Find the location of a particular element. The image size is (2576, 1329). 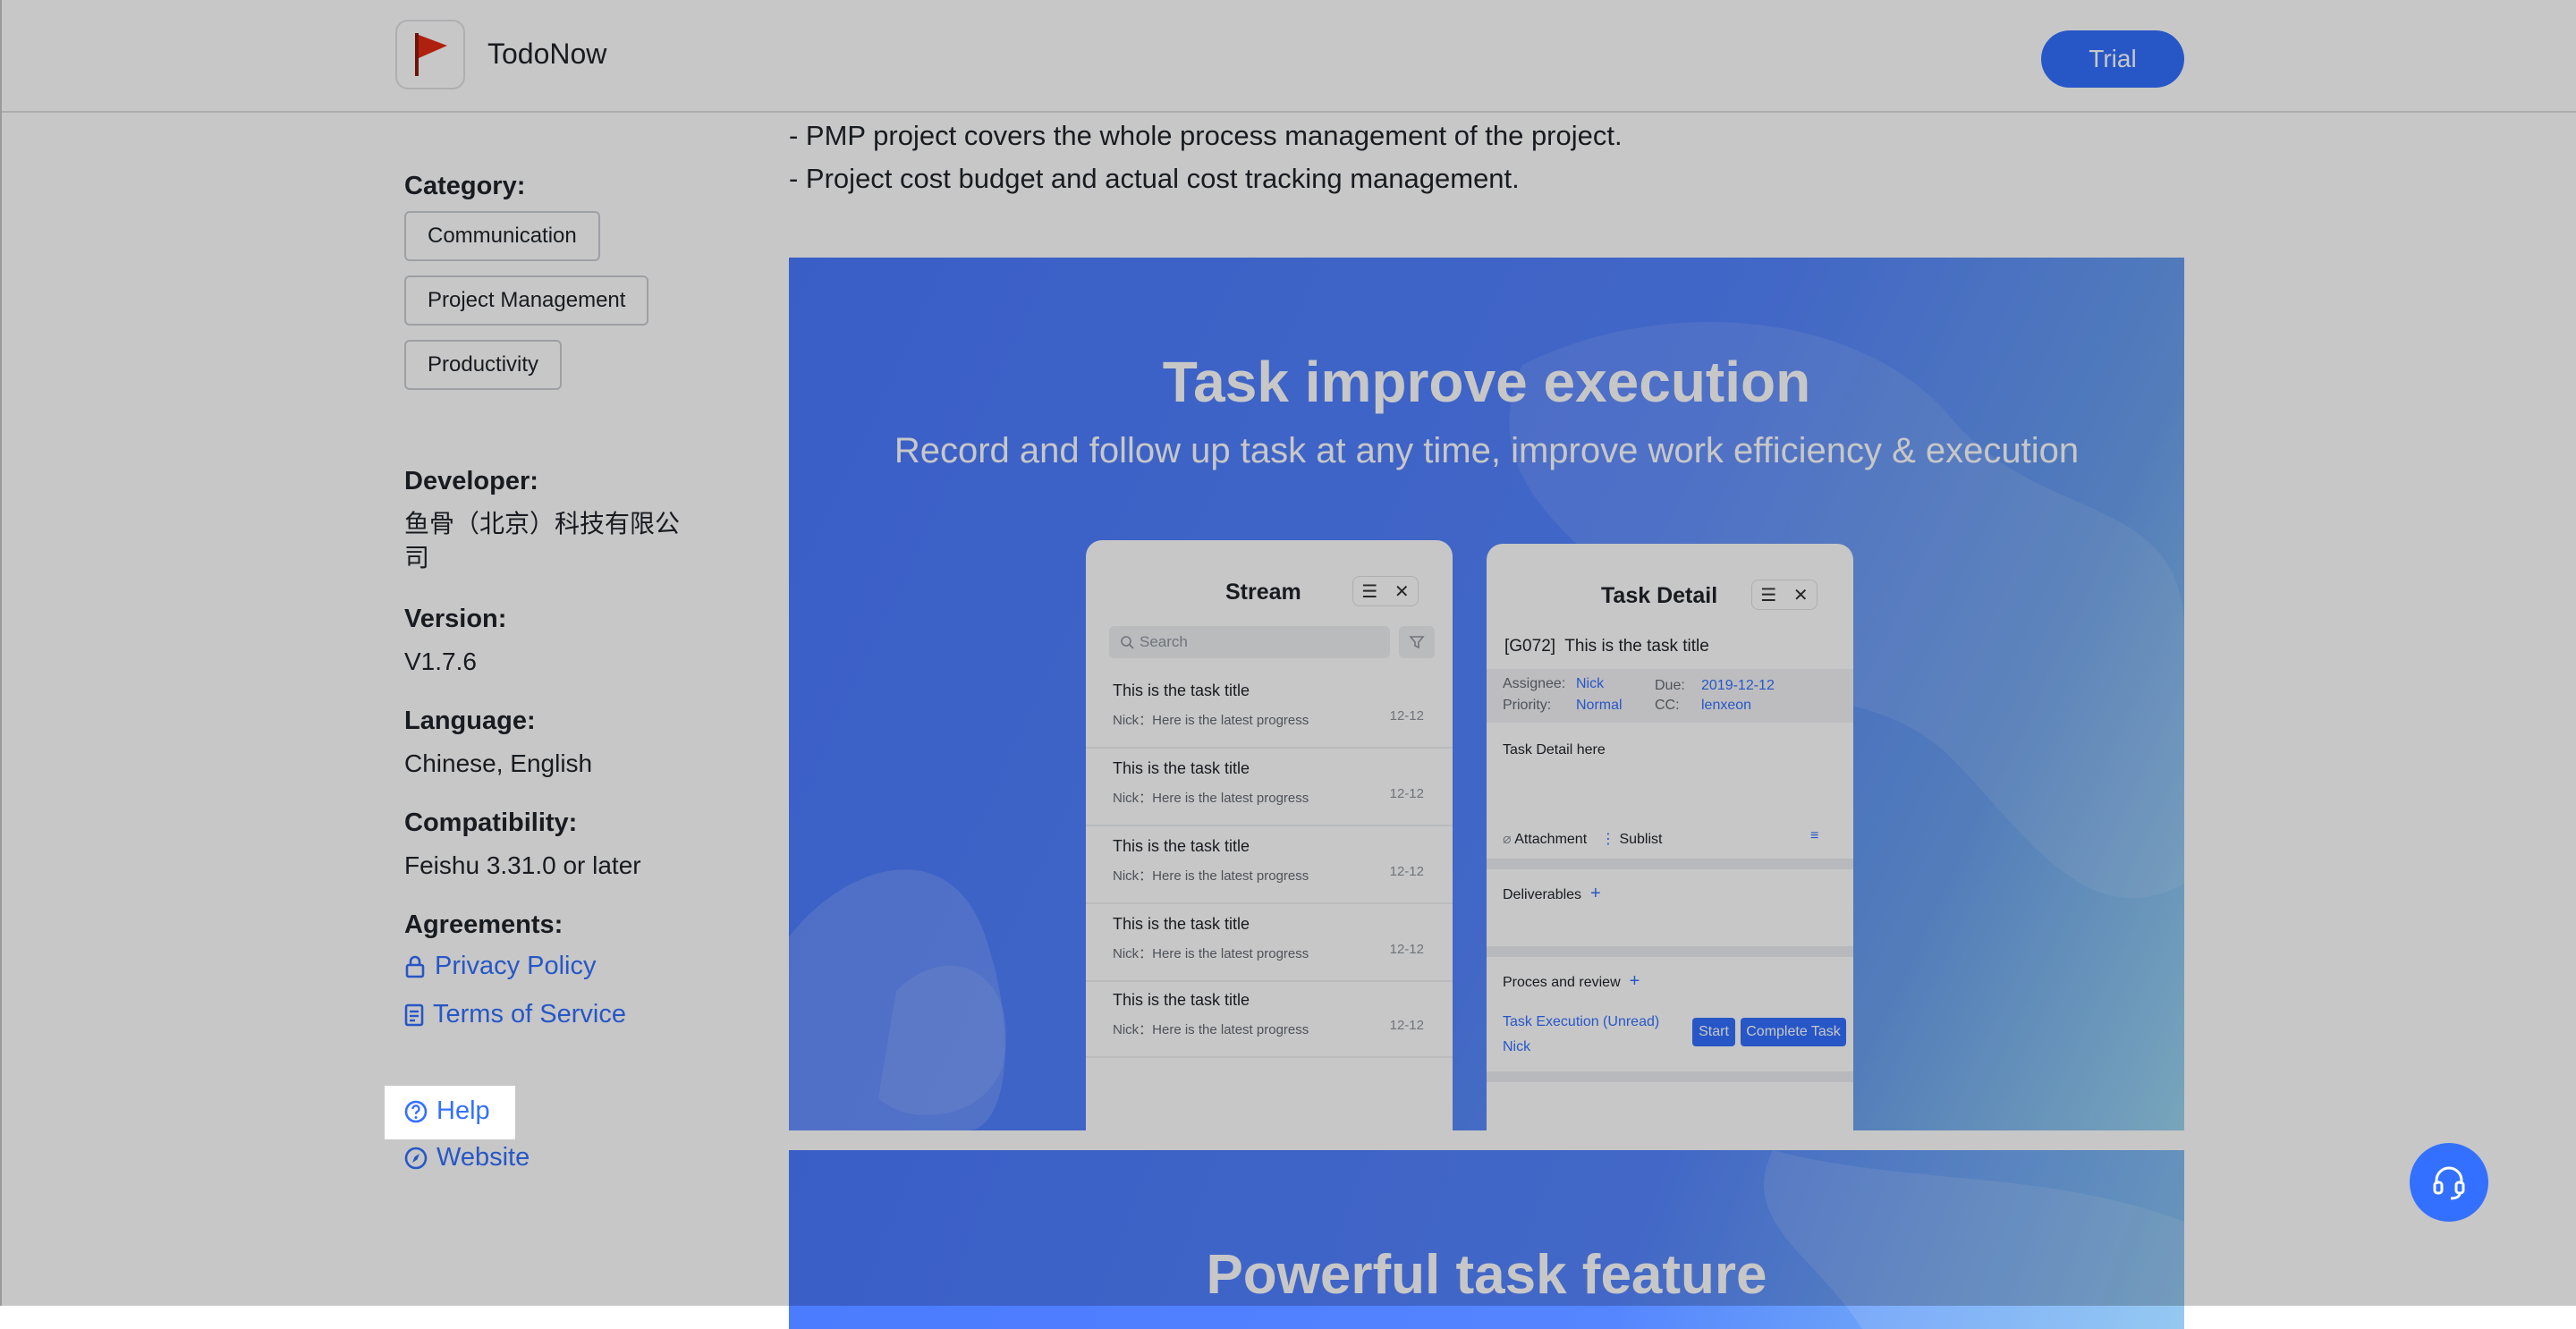

lock-icon is located at coordinates (415, 966).